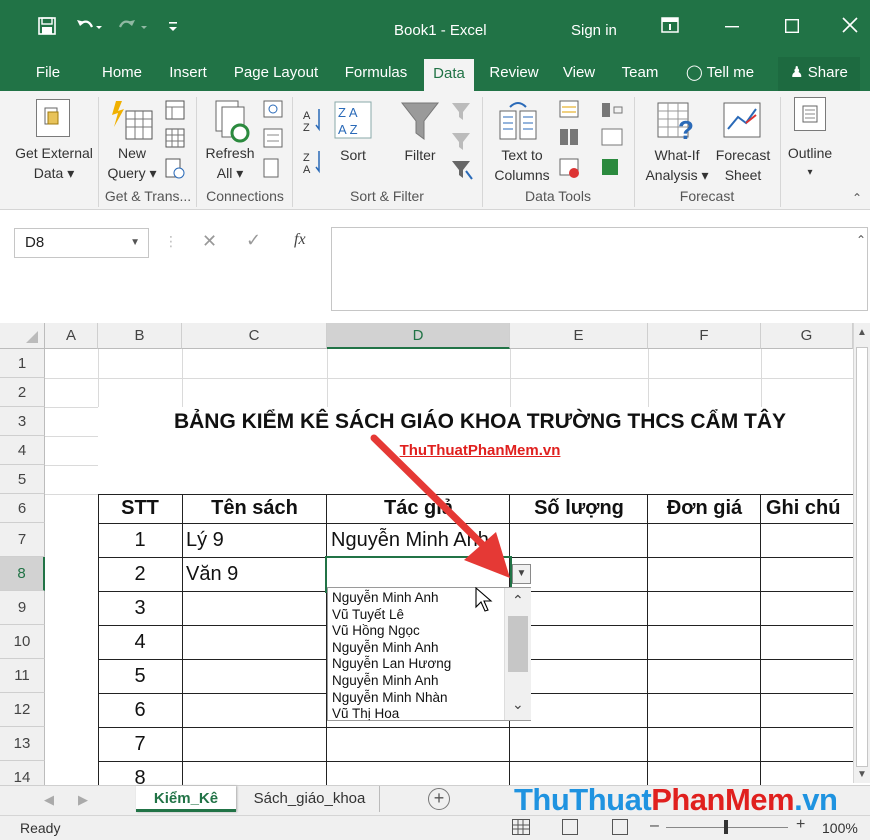 The width and height of the screenshot is (870, 840). I want to click on minimize-icon, so click(732, 28).